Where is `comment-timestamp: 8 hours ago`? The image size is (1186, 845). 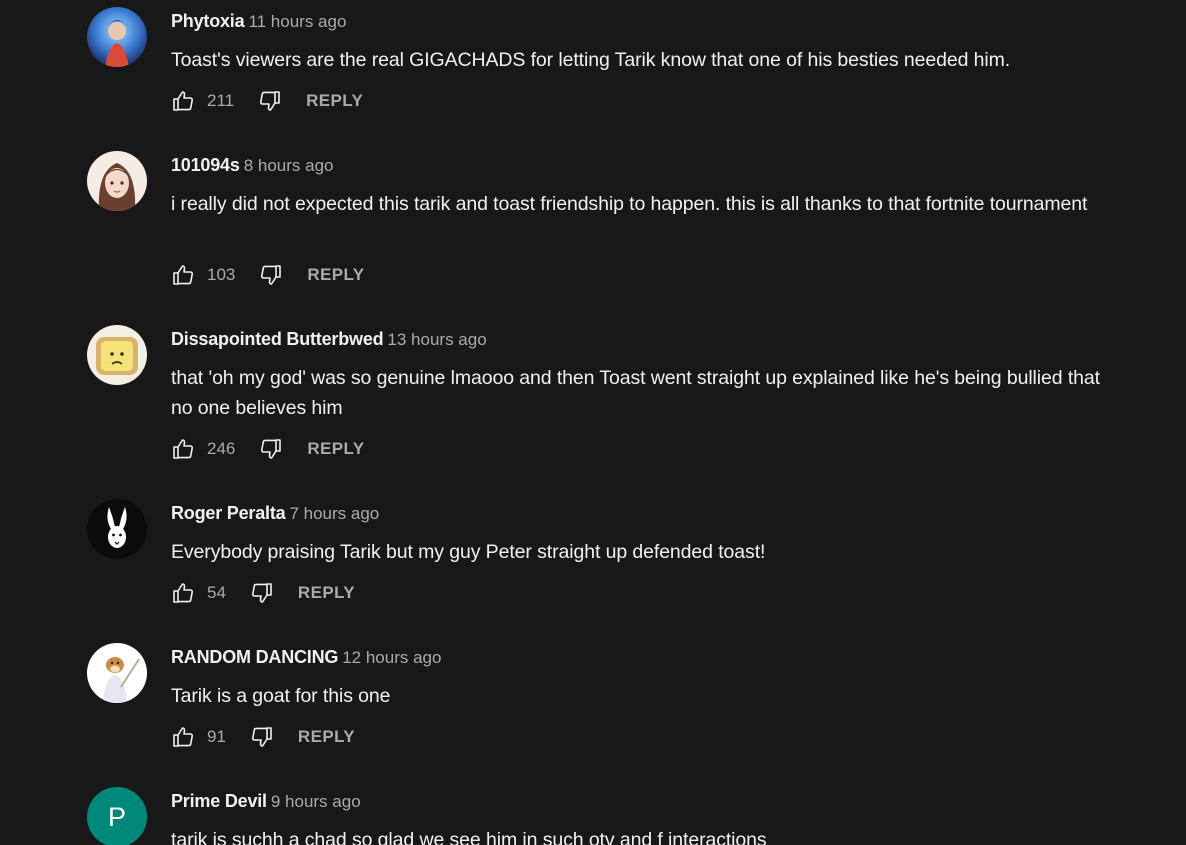
comment-timestamp: 8 hours ago is located at coordinates (289, 165).